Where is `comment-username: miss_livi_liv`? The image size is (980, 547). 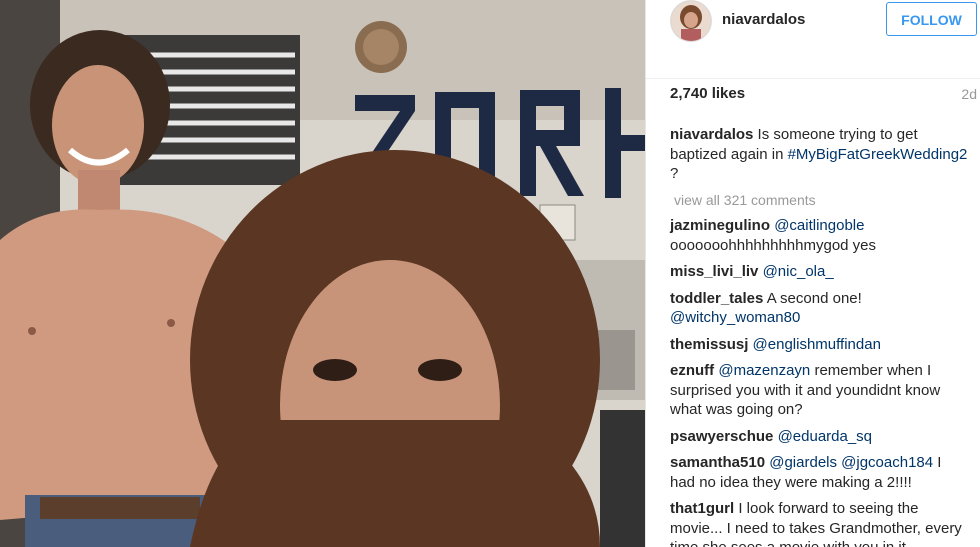 comment-username: miss_livi_liv is located at coordinates (714, 271).